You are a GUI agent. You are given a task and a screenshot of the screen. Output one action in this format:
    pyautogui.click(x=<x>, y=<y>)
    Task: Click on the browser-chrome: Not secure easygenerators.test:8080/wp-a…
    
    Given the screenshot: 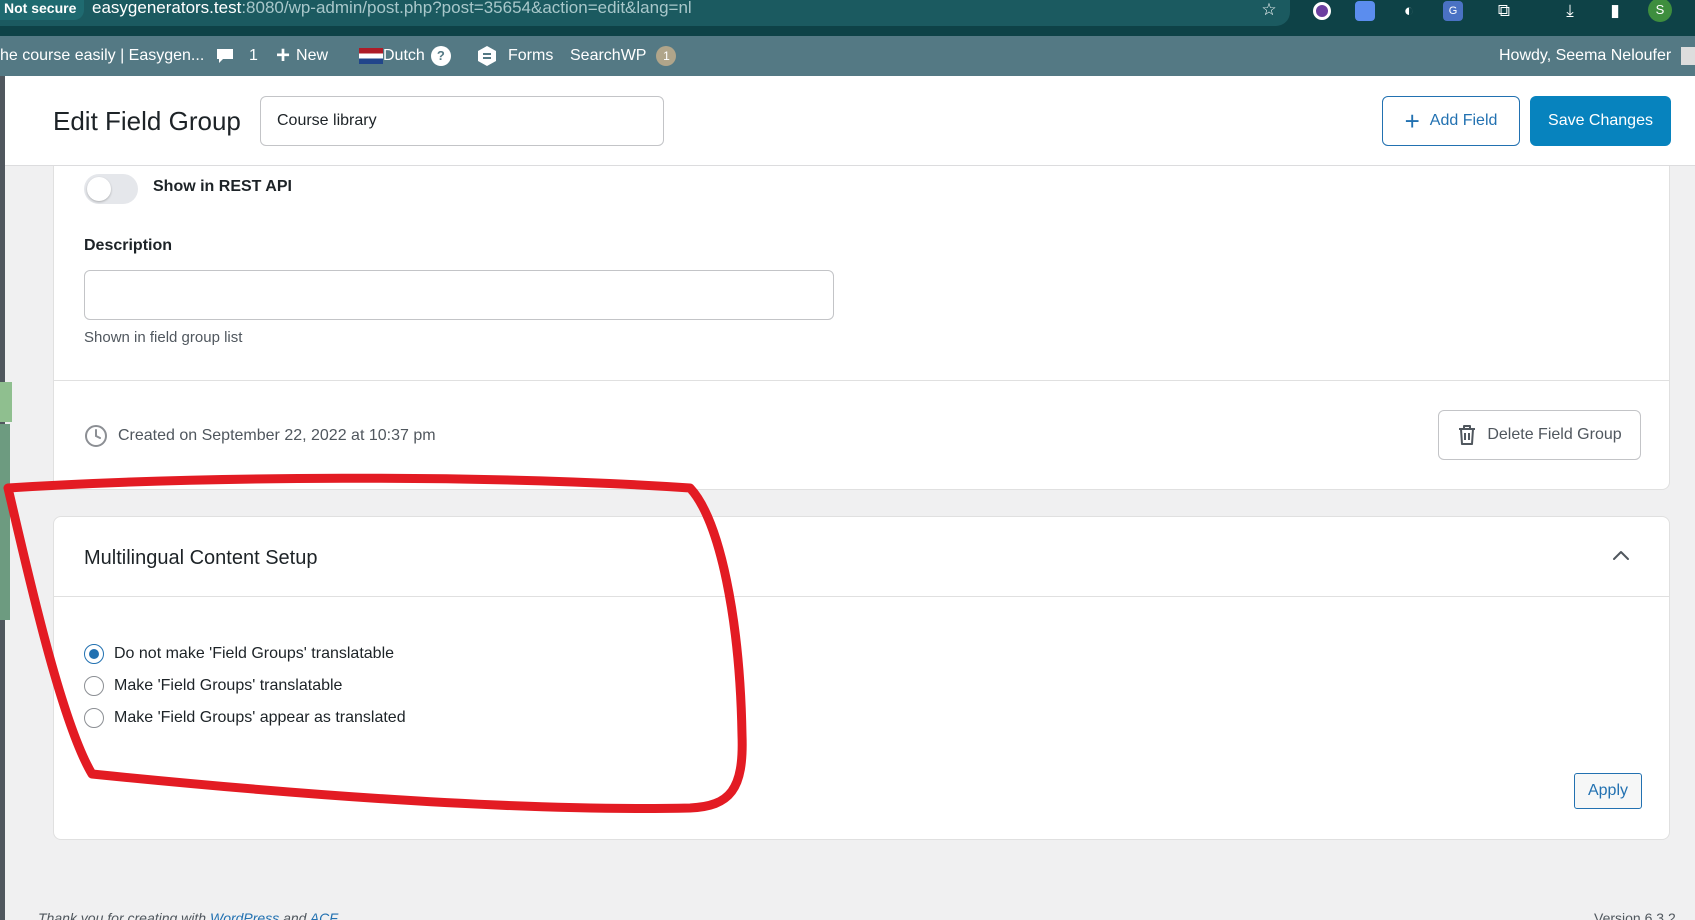 What is the action you would take?
    pyautogui.click(x=847, y=18)
    